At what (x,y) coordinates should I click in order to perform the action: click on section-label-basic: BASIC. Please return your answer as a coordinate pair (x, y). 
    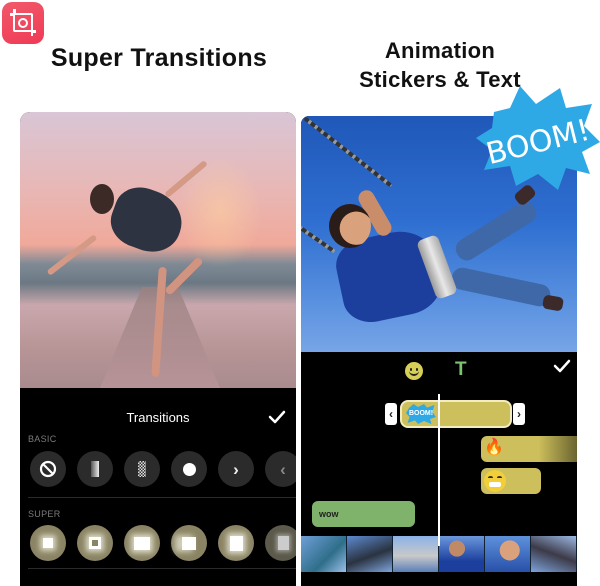
    Looking at the image, I should click on (42, 439).